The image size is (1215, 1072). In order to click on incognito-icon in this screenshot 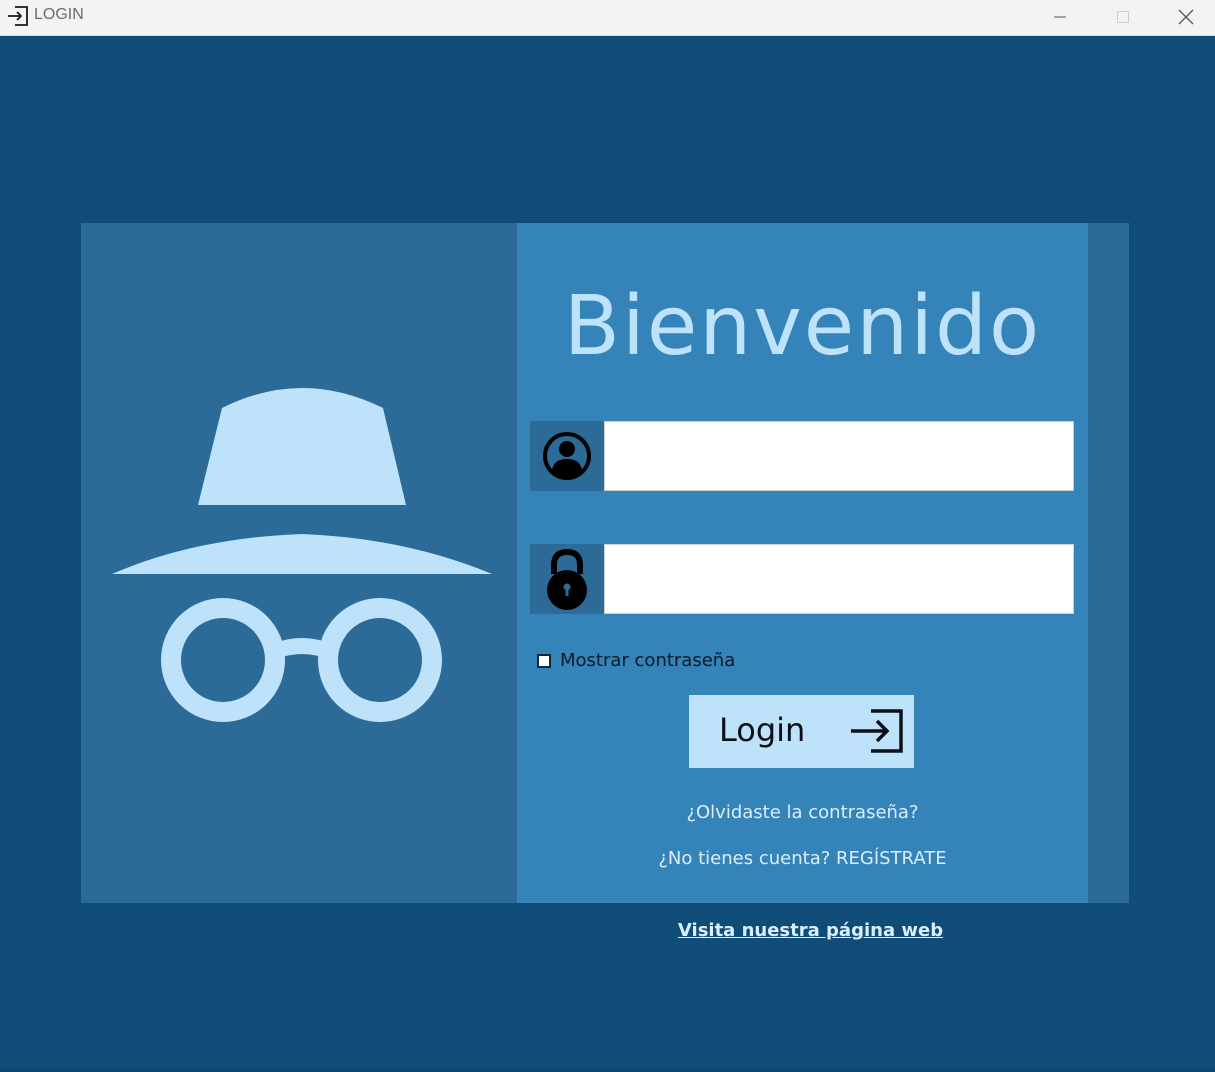, I will do `click(302, 555)`.